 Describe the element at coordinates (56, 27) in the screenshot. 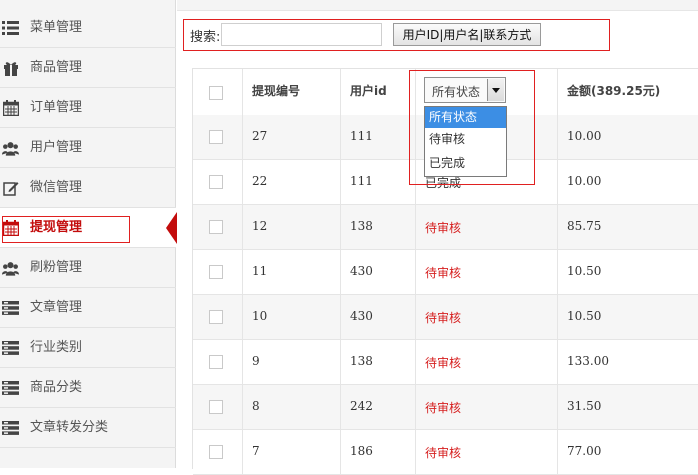

I see `sidebar-item-label: 菜单管理` at that location.